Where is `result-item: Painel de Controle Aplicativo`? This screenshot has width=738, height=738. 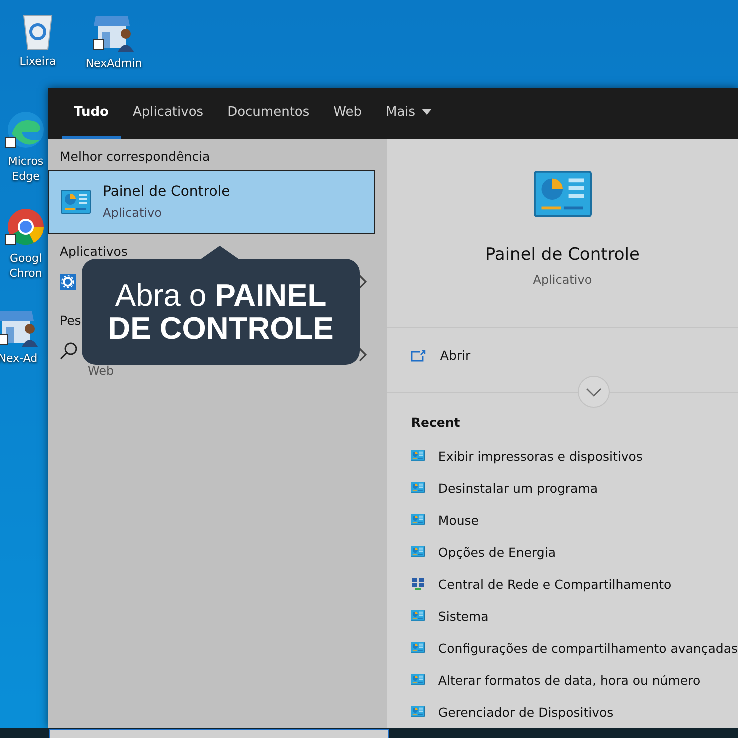
result-item: Painel de Controle Aplicativo is located at coordinates (212, 202).